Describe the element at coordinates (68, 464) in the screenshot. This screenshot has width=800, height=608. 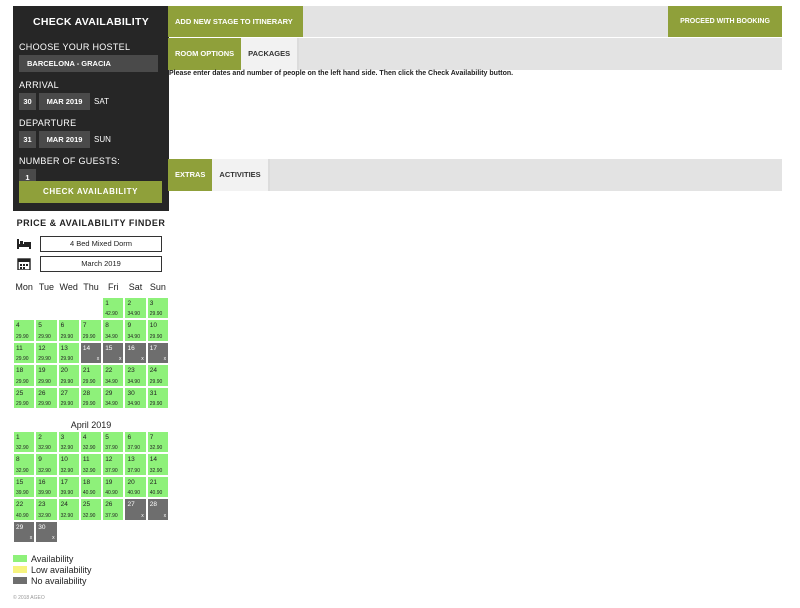
I see `calendar-day: 10 32.90` at that location.